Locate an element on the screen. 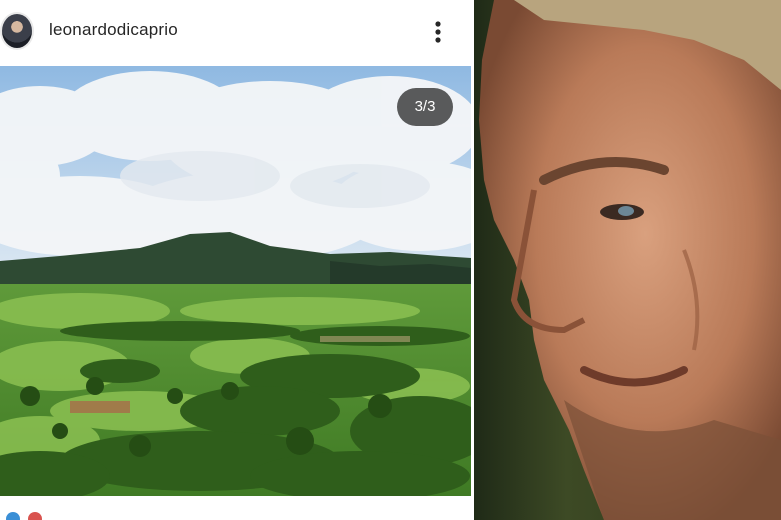 The height and width of the screenshot is (520, 781). post-header: leonardodicaprio is located at coordinates (235, 33).